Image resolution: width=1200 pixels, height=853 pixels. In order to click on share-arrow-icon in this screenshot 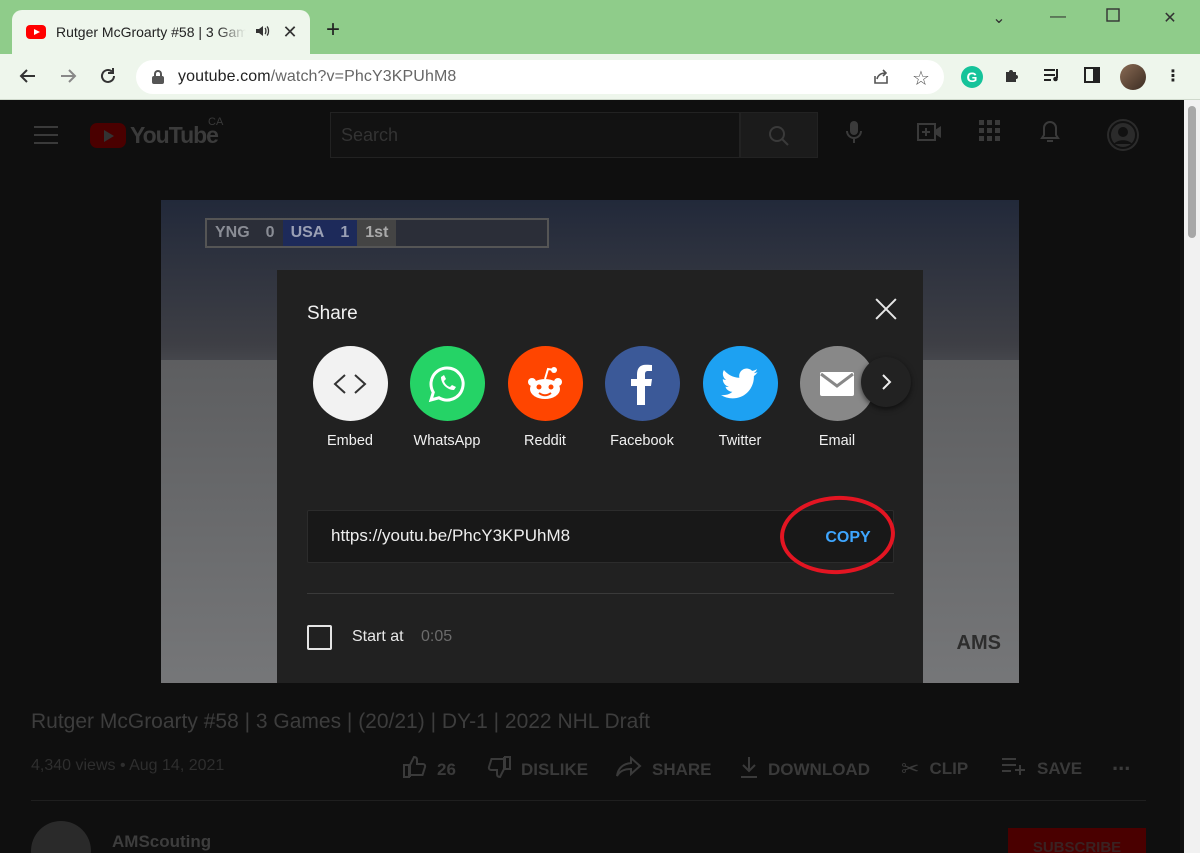, I will do `click(629, 769)`.